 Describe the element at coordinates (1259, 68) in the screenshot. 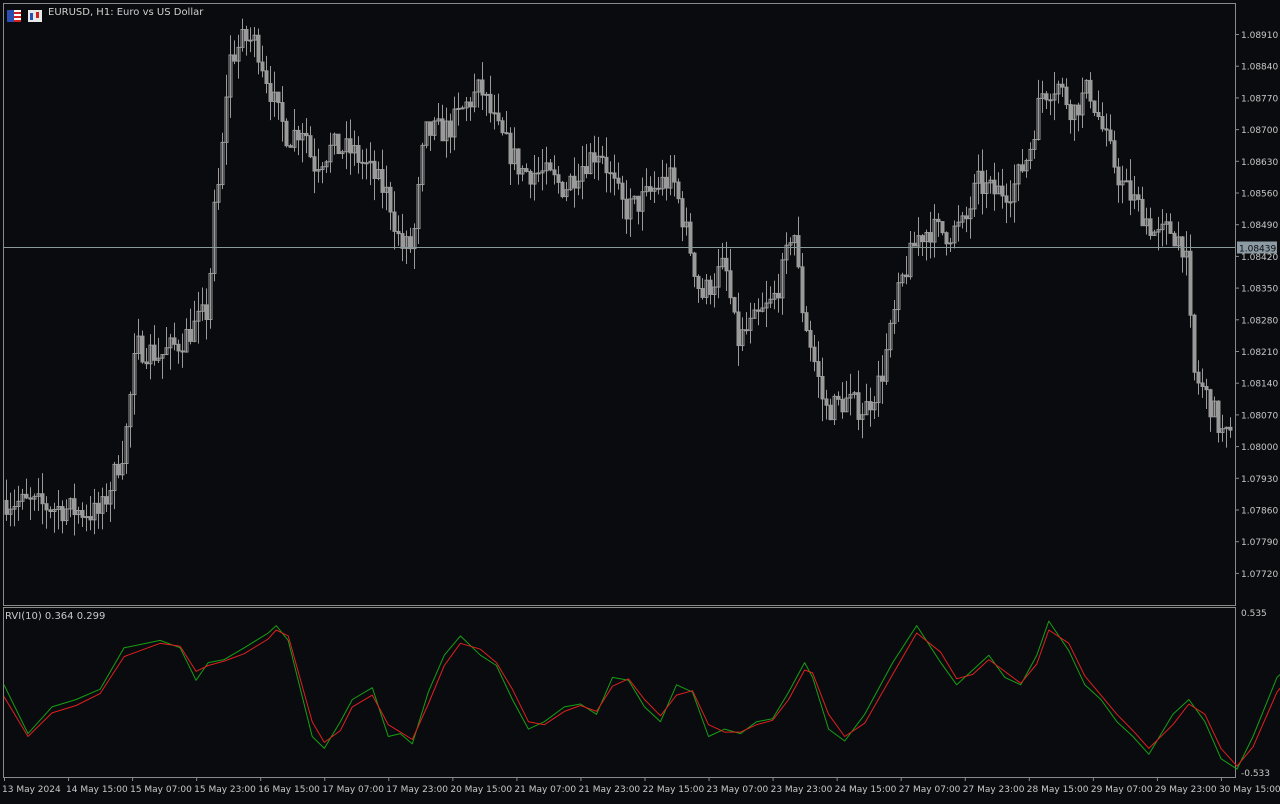

I see `price-tick-label: 1.08840` at that location.